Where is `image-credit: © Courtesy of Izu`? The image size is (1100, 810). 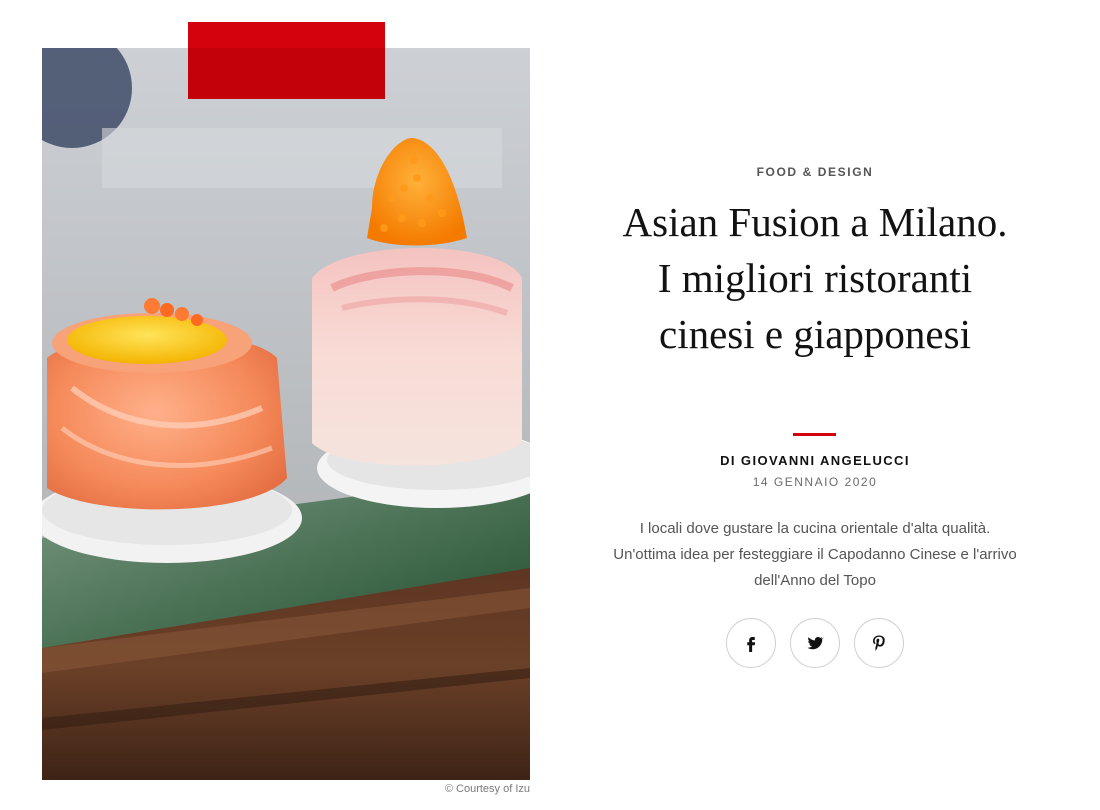 image-credit: © Courtesy of Izu is located at coordinates (487, 789).